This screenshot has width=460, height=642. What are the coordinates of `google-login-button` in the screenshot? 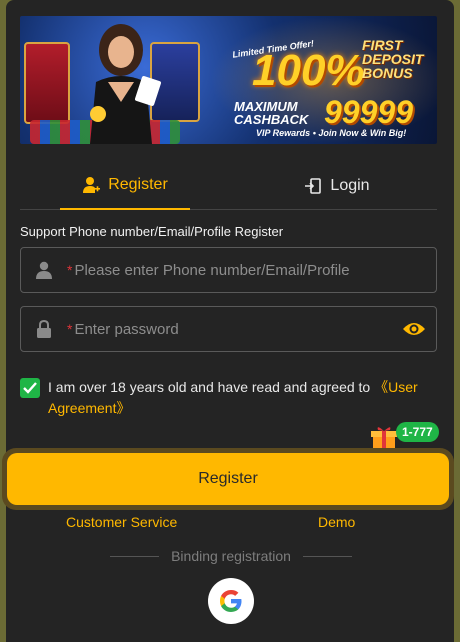 It's located at (231, 601).